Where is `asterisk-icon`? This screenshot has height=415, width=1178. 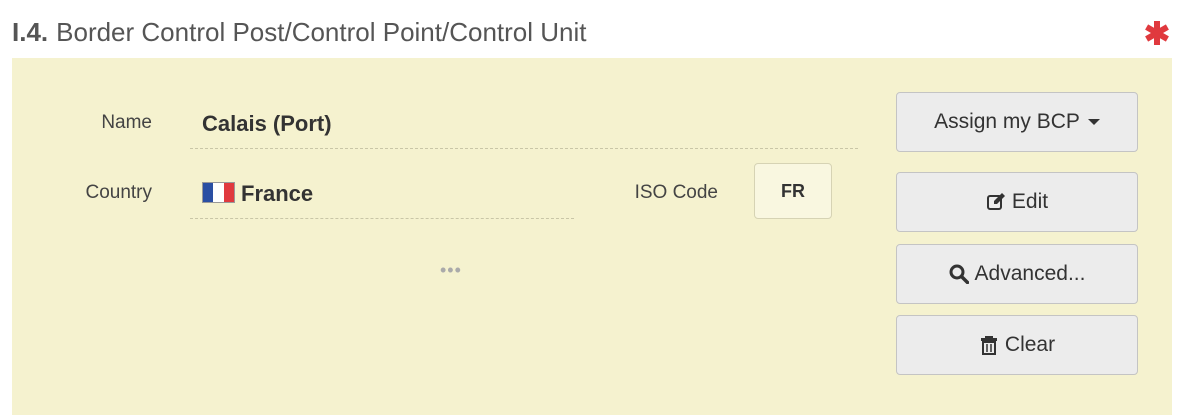
asterisk-icon is located at coordinates (1157, 33).